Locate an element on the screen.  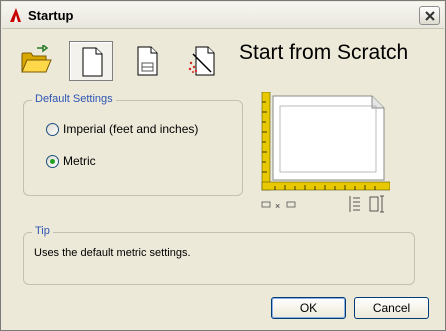
imperial-label: Imperial (feet and inches) is located at coordinates (131, 129).